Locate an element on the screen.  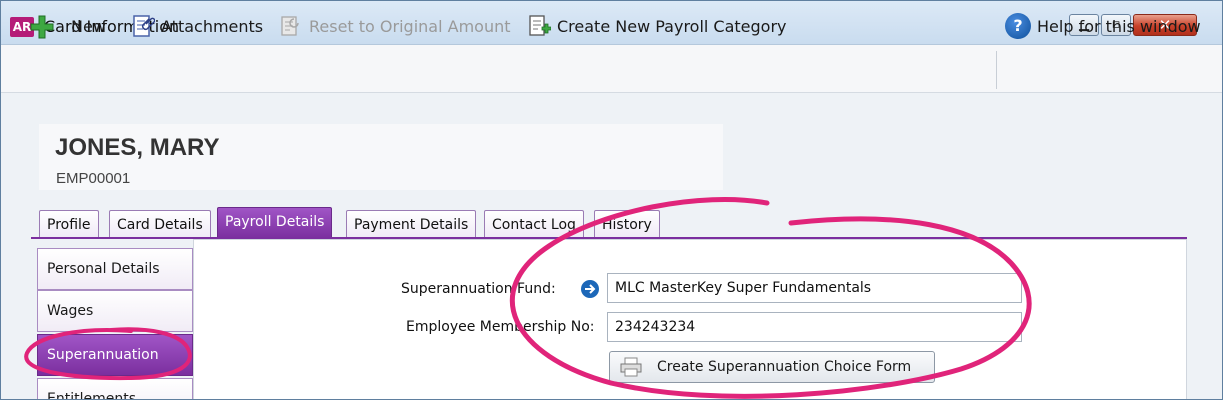
help-for-this-window-button: ? Help for this window is located at coordinates (1103, 26).